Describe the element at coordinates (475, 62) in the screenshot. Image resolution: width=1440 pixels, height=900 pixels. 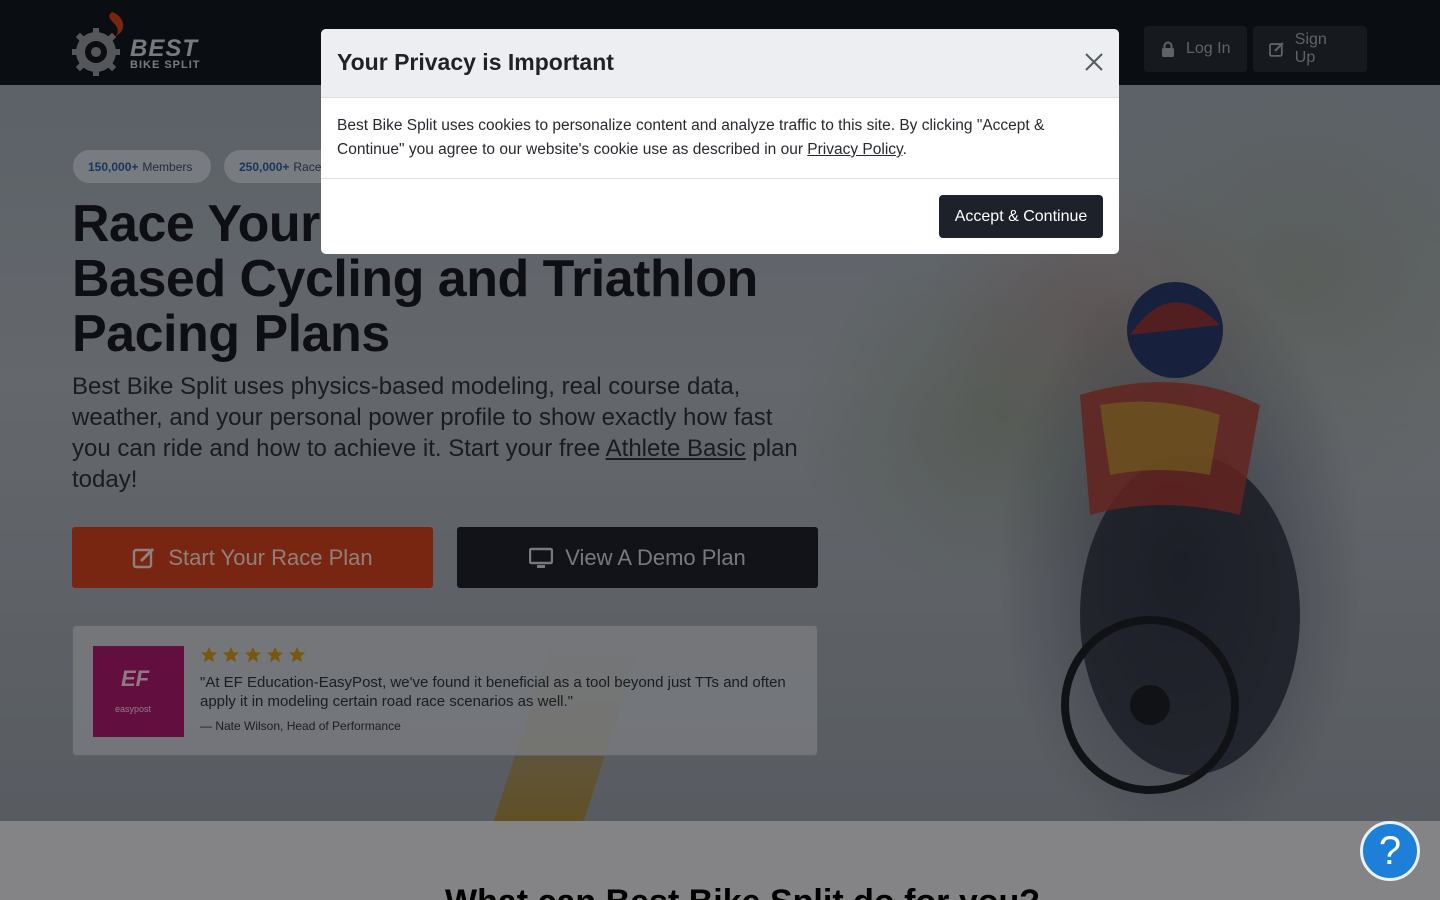
I see `modal-title: Your Privacy is Important` at that location.